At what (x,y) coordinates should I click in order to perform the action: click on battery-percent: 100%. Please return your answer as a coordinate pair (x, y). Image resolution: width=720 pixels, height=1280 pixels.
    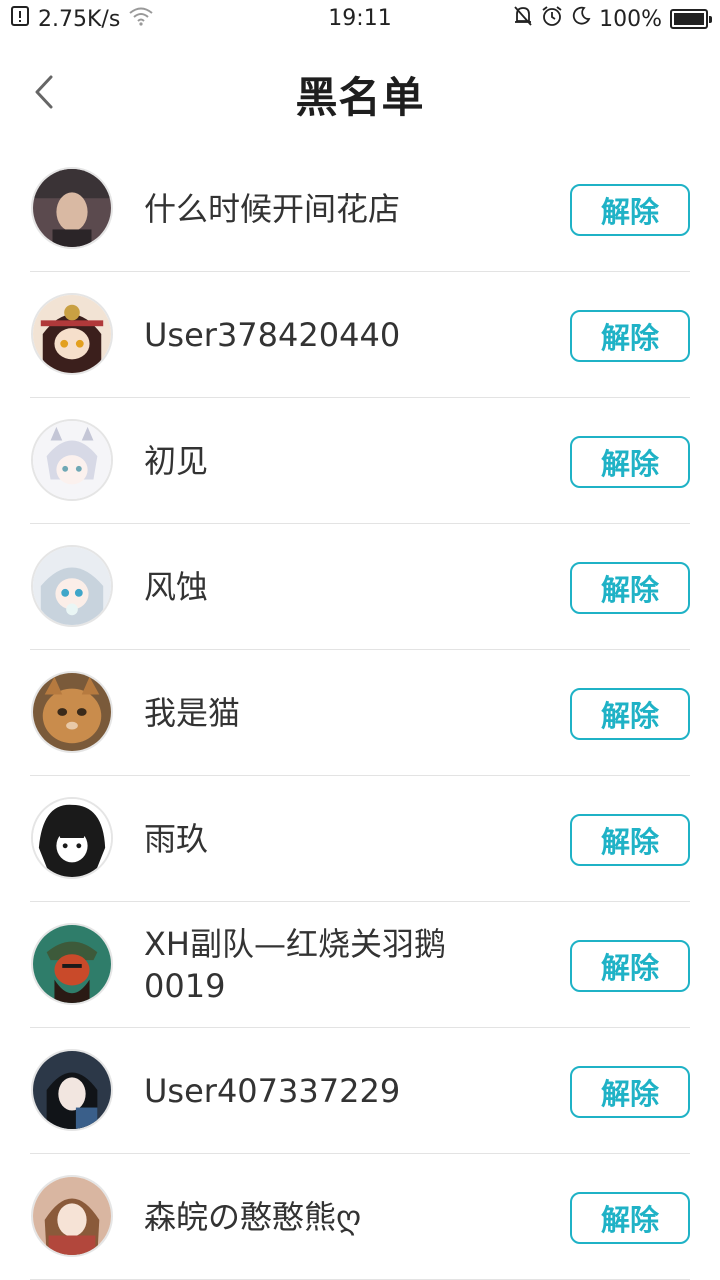
    Looking at the image, I should click on (630, 19).